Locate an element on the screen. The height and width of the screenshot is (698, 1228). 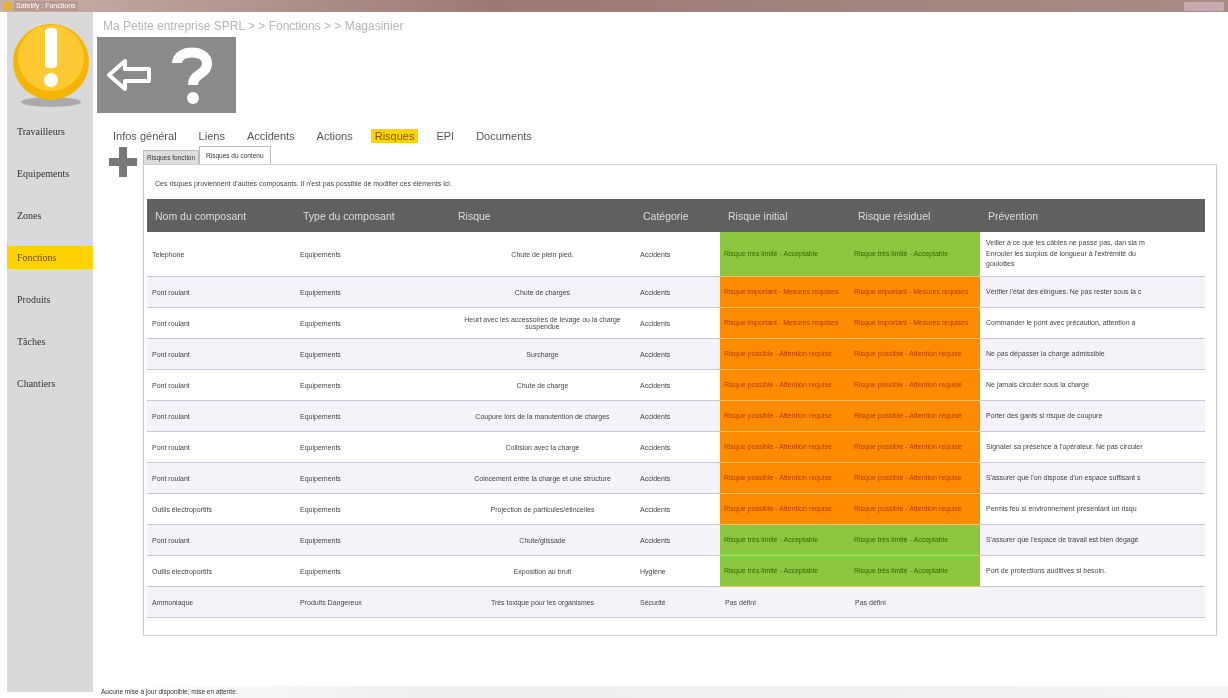
column-header: Risque résiduel is located at coordinates (915, 215).